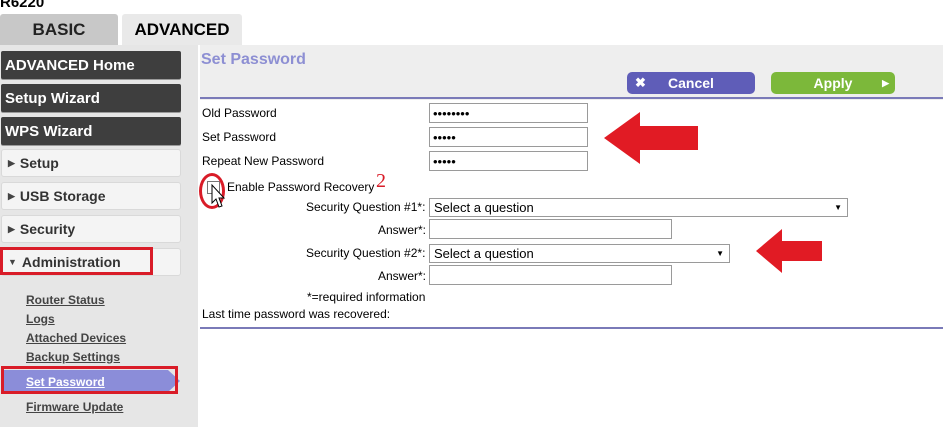  Describe the element at coordinates (402, 276) in the screenshot. I see `answer-2-label: Answer*:` at that location.